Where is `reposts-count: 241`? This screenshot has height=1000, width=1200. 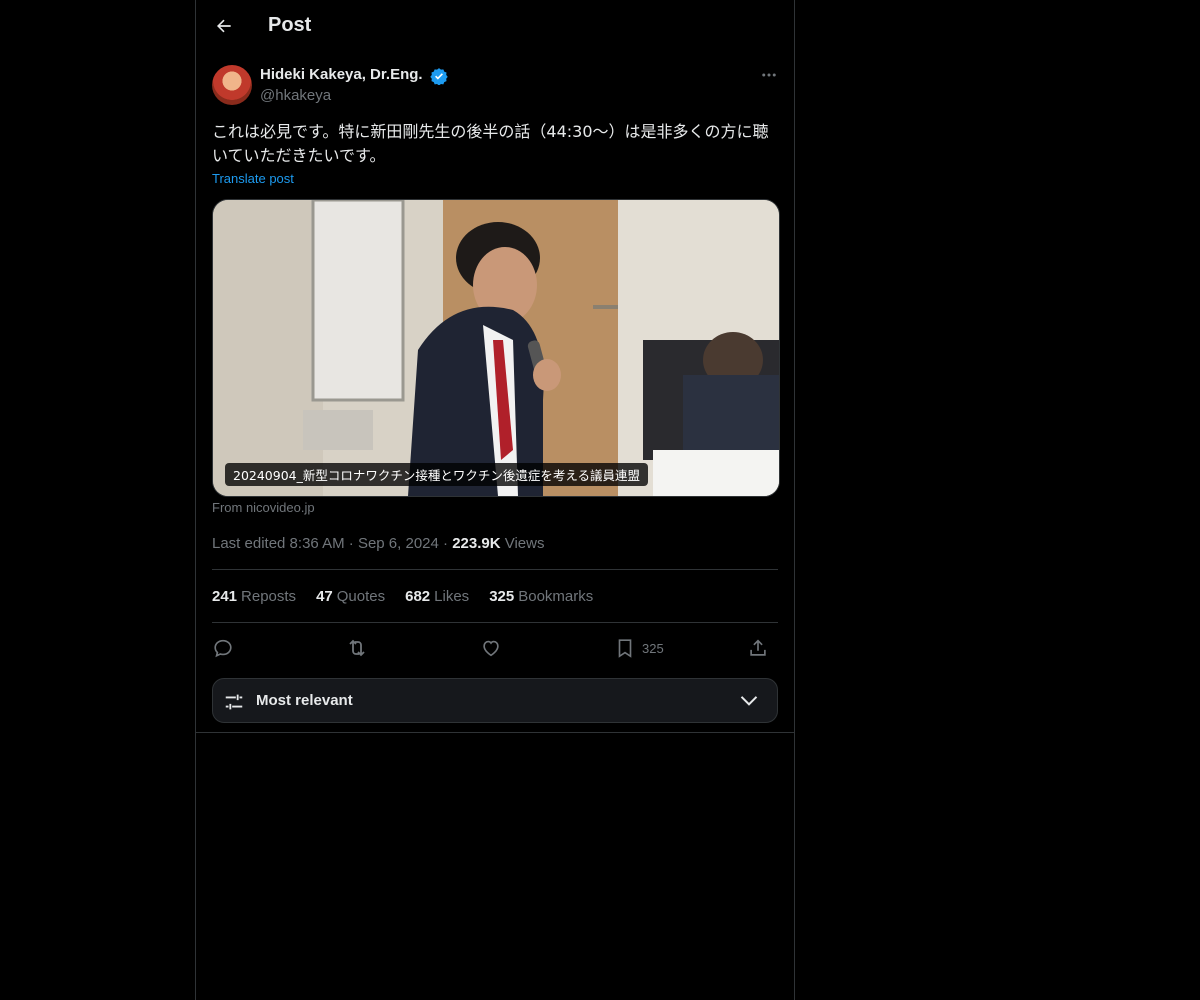 reposts-count: 241 is located at coordinates (225, 596).